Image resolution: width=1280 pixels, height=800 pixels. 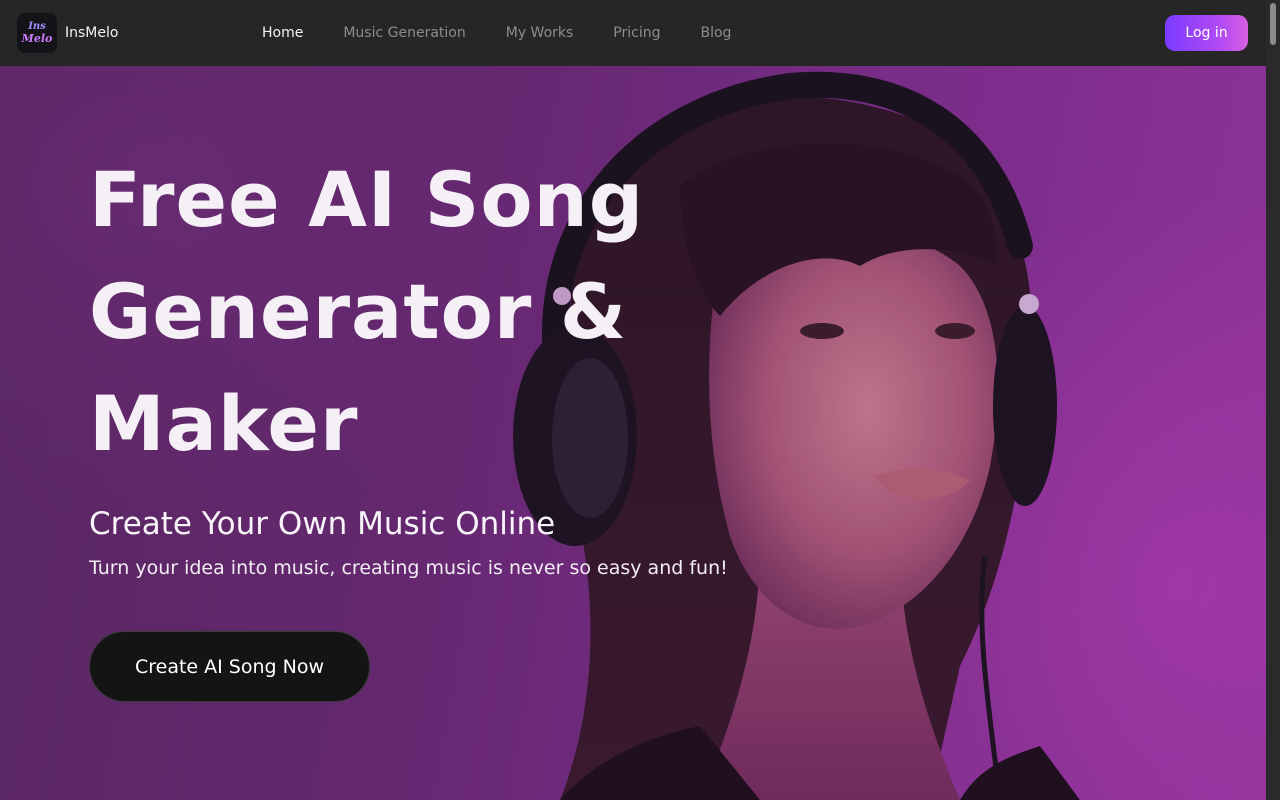 What do you see at coordinates (282, 33) in the screenshot?
I see `nav-item-home: Home` at bounding box center [282, 33].